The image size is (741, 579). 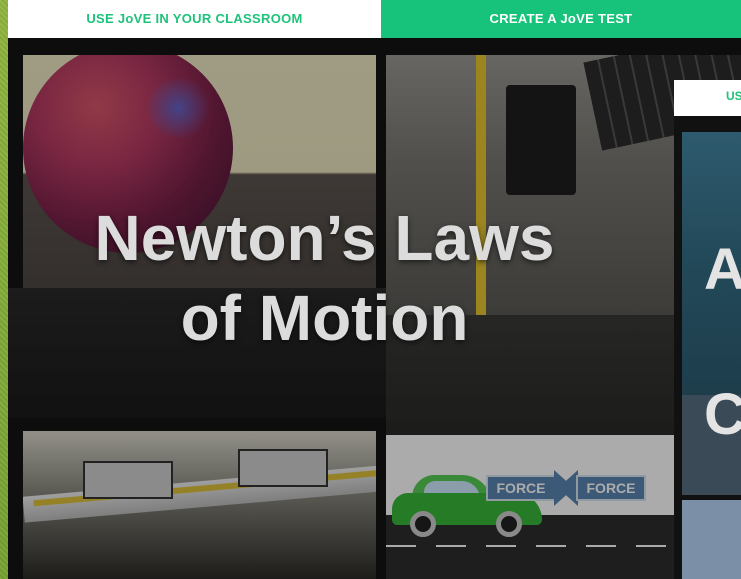 I want to click on next-video-card: US A C, so click(x=707, y=329).